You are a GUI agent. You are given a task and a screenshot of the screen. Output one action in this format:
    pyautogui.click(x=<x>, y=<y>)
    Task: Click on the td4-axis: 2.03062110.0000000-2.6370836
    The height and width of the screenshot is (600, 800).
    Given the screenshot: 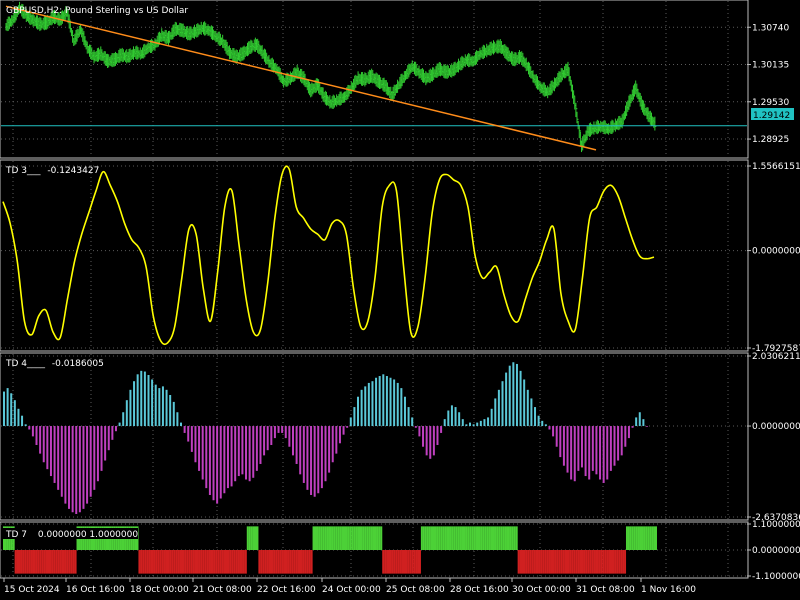 What is the action you would take?
    pyautogui.click(x=773, y=437)
    